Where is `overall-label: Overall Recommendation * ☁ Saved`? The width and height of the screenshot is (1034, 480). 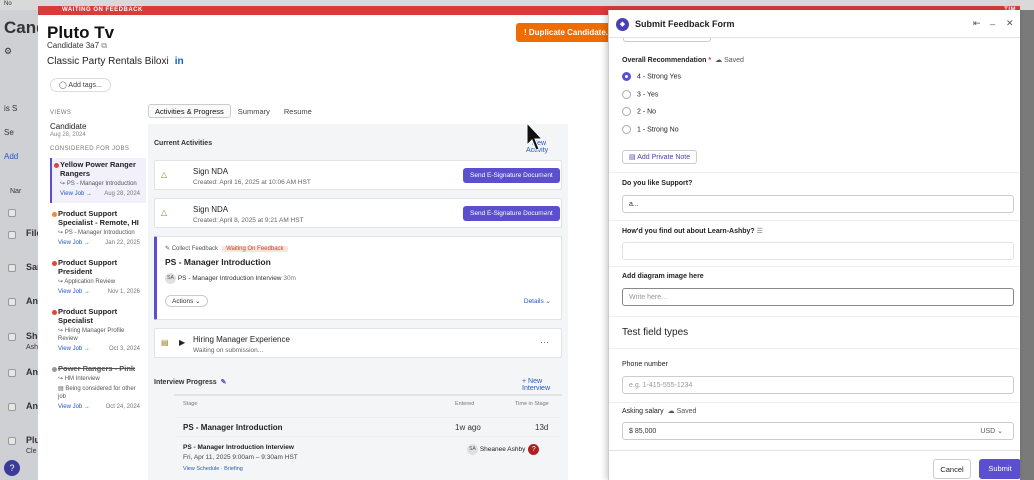 overall-label: Overall Recommendation * ☁ Saved is located at coordinates (683, 60).